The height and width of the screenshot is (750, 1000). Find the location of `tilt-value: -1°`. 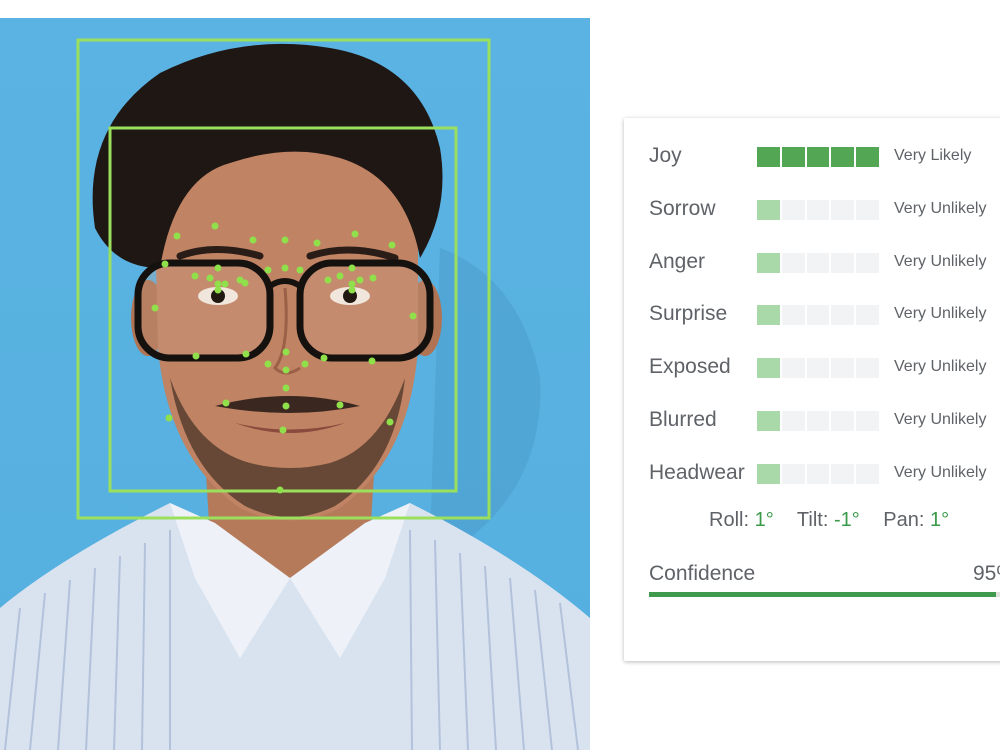

tilt-value: -1° is located at coordinates (846, 520).